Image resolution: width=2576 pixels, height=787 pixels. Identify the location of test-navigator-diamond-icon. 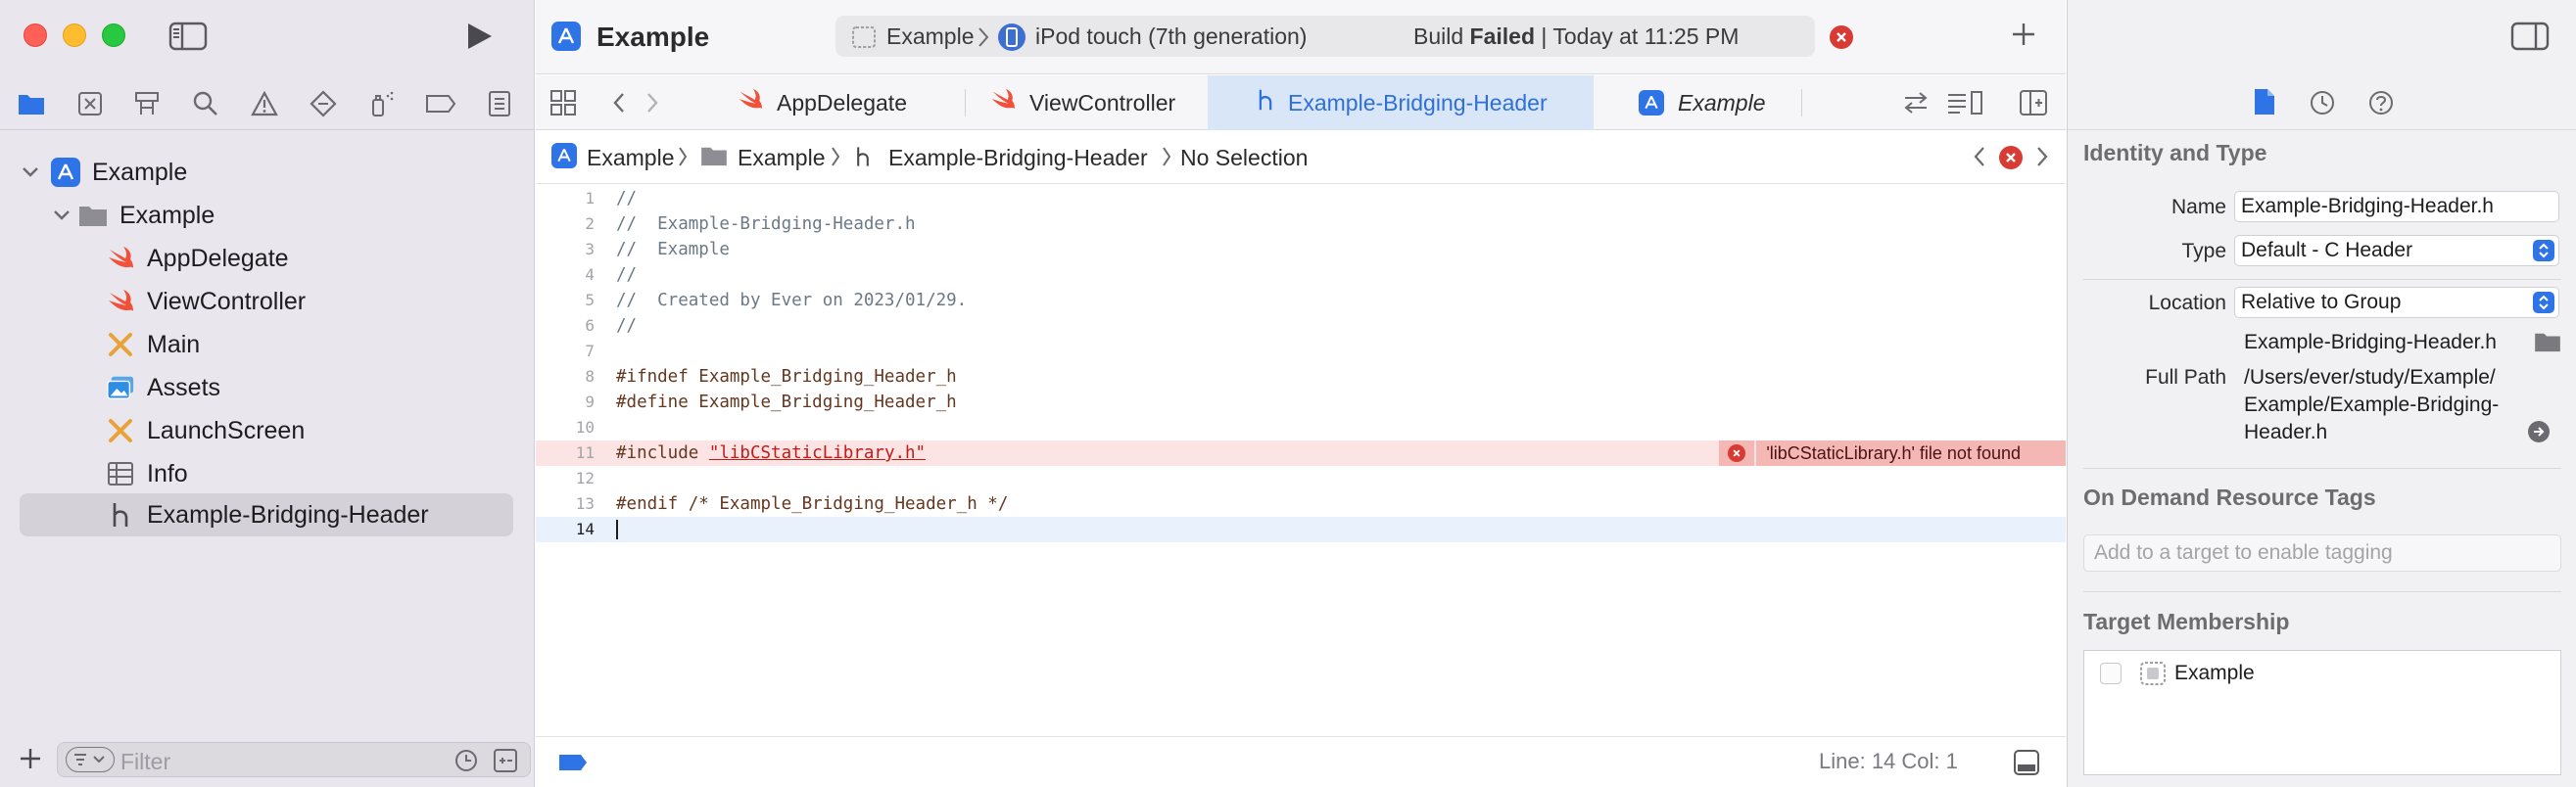
(323, 103).